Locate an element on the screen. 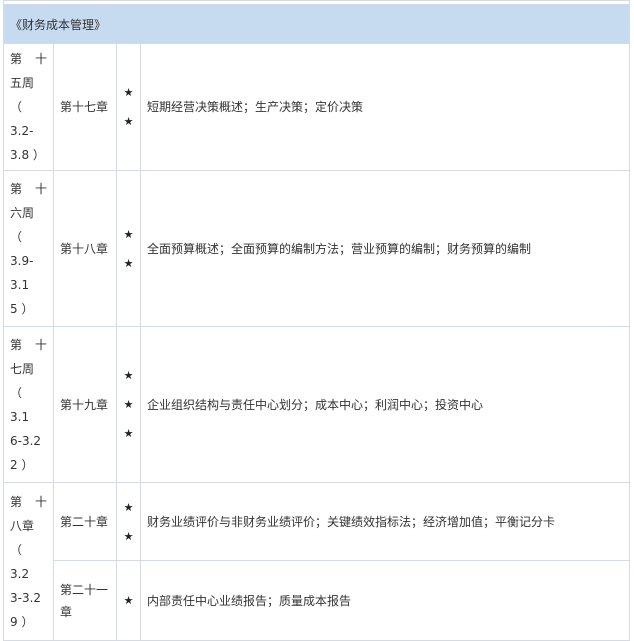 The height and width of the screenshot is (641, 634). chapter-cell: 第二十一 章 is located at coordinates (85, 600).